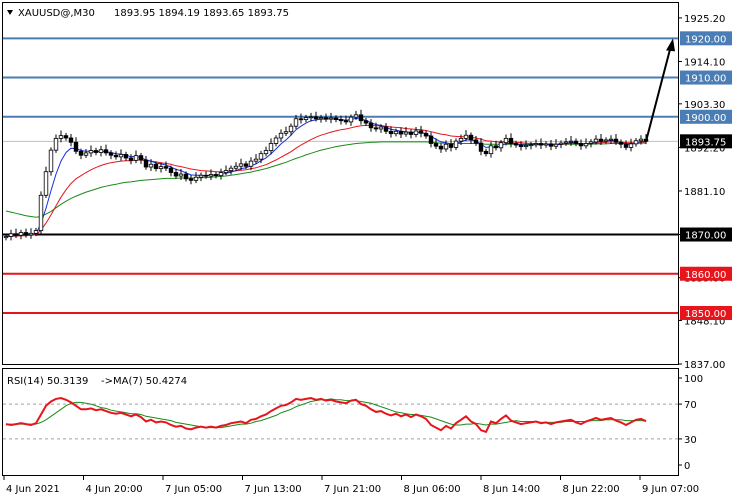 The image size is (738, 504). I want to click on rsi-tick-label: 100, so click(693, 379).